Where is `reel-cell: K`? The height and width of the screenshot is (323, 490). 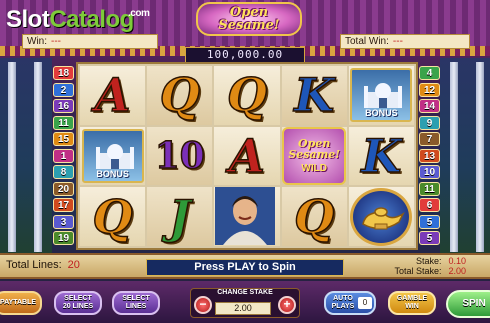
reel-cell: K is located at coordinates (314, 95).